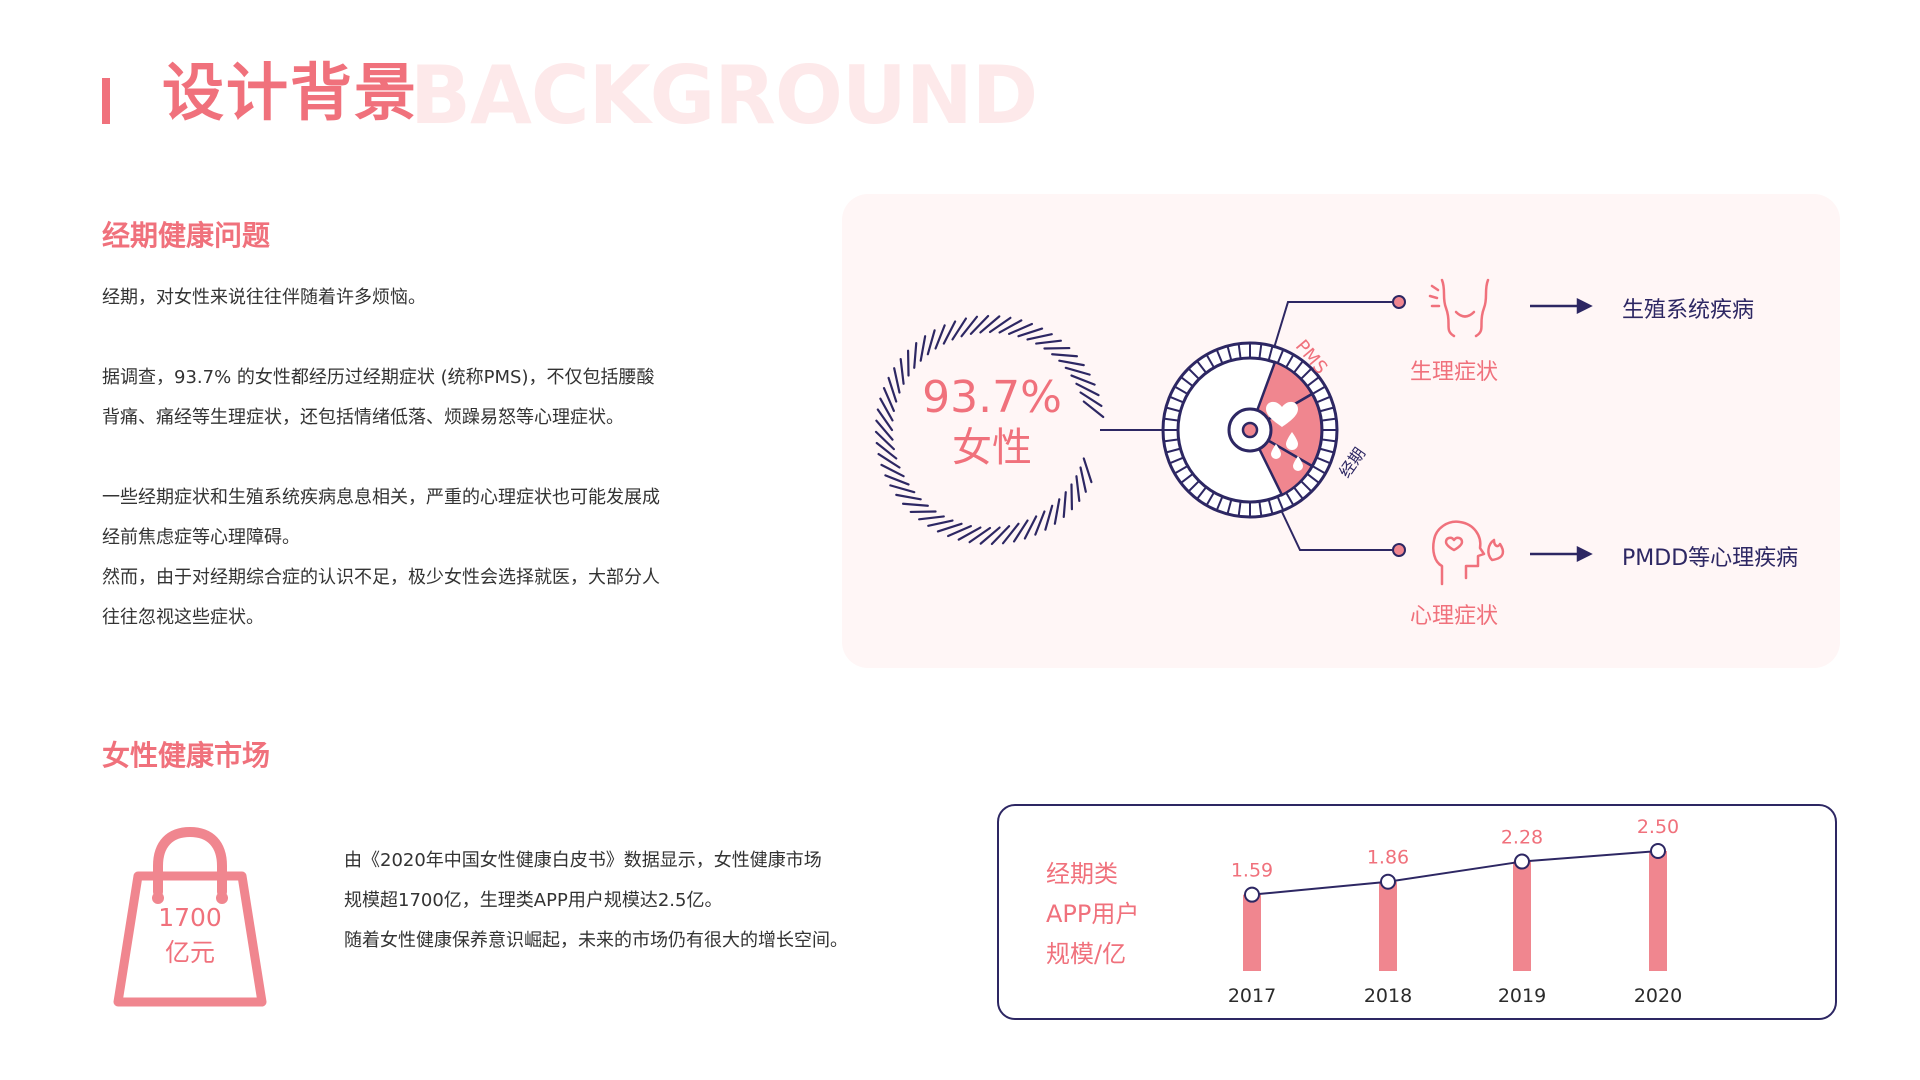 Image resolution: width=1920 pixels, height=1080 pixels. What do you see at coordinates (1658, 827) in the screenshot?
I see `value-label-2020: 2.50` at bounding box center [1658, 827].